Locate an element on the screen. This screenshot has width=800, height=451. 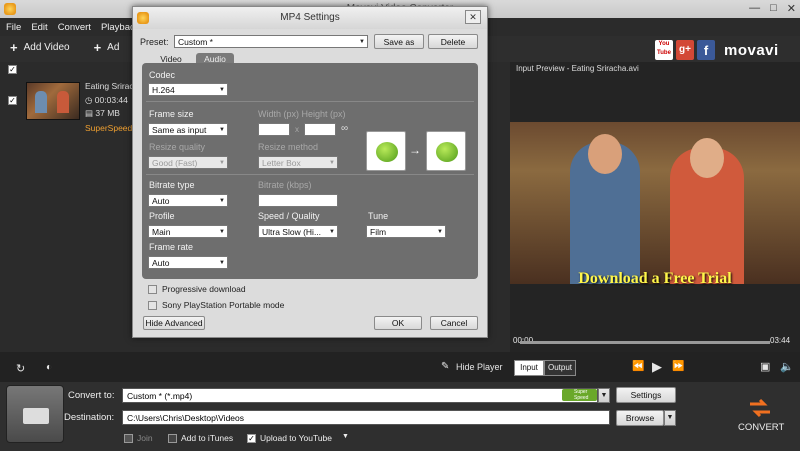
resize-method-label: Resize method is located at coordinates (288, 147).